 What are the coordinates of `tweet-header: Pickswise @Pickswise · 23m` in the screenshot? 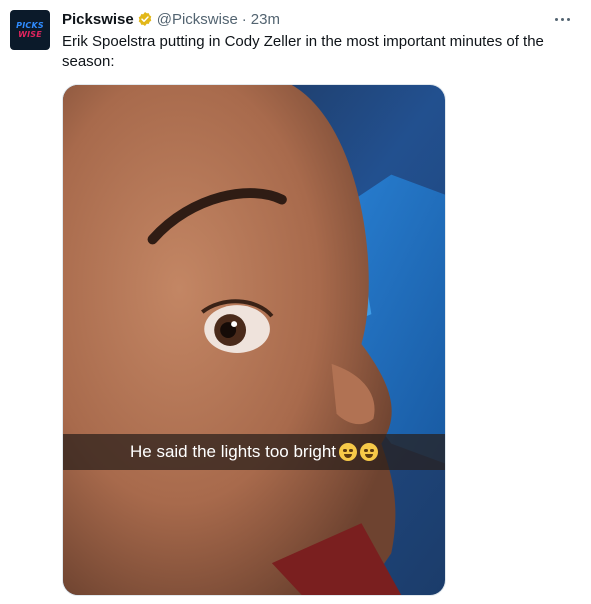 It's located at (171, 19).